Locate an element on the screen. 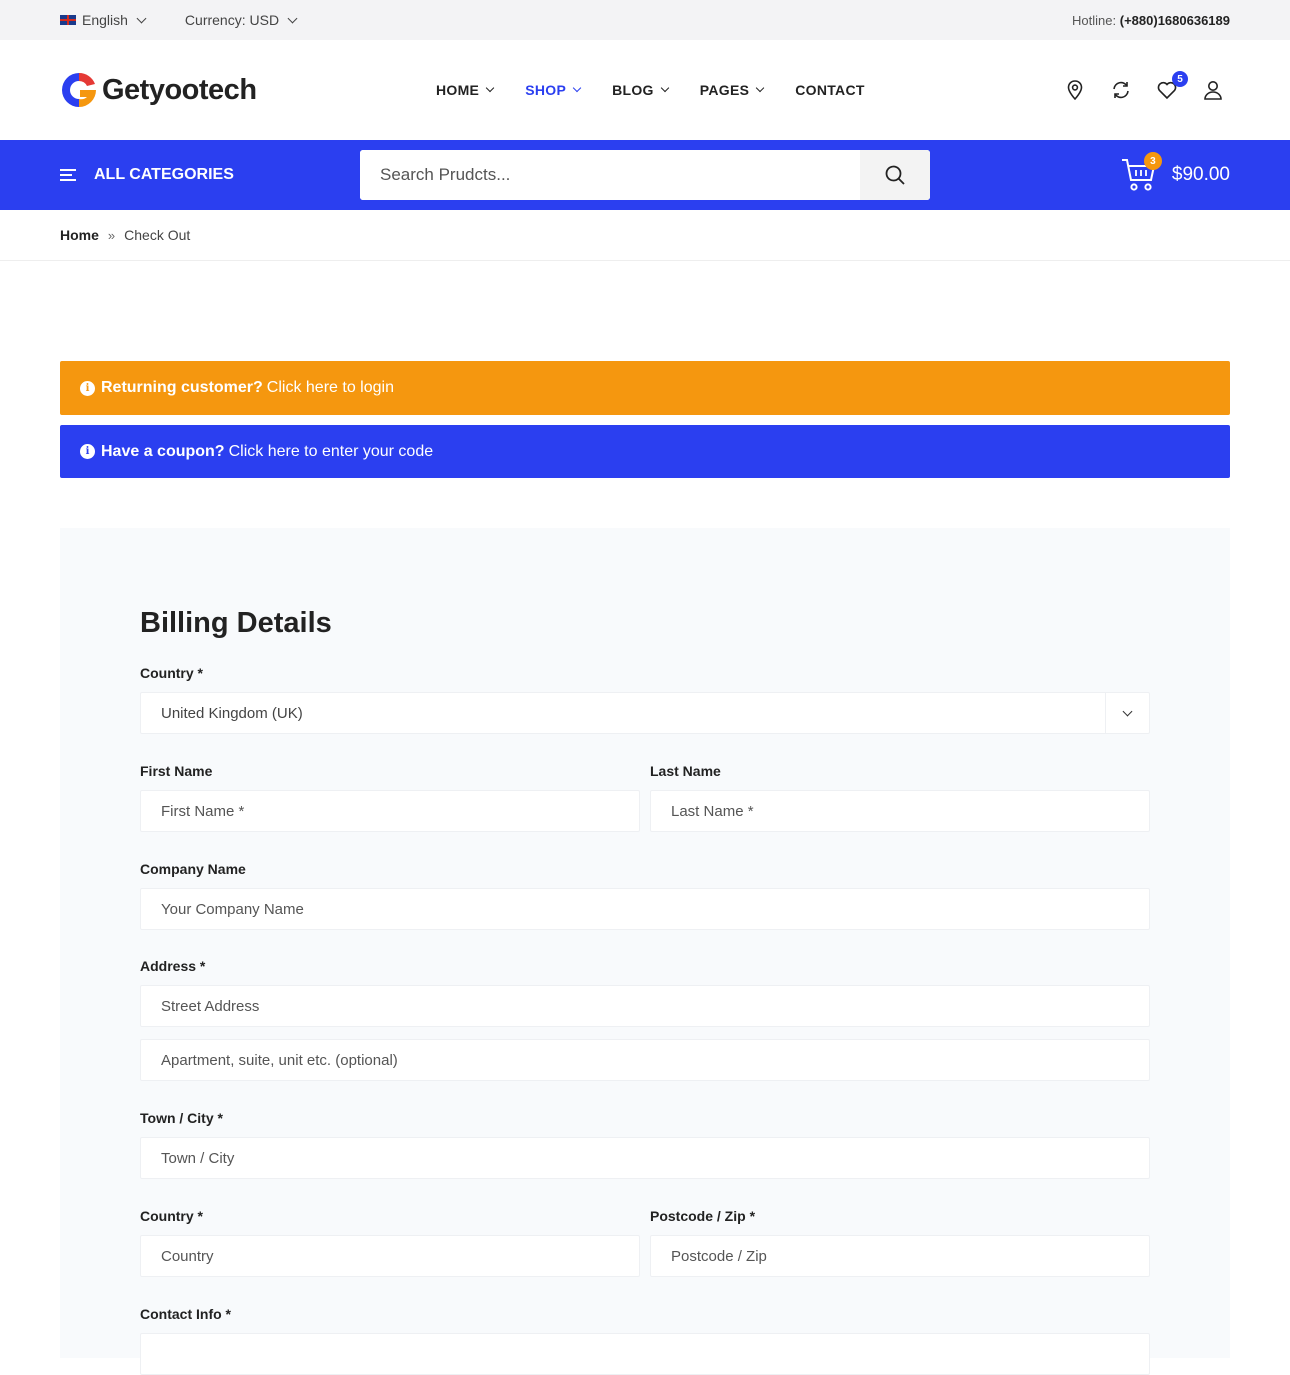  hotline-label: Hotline: is located at coordinates (1094, 20).